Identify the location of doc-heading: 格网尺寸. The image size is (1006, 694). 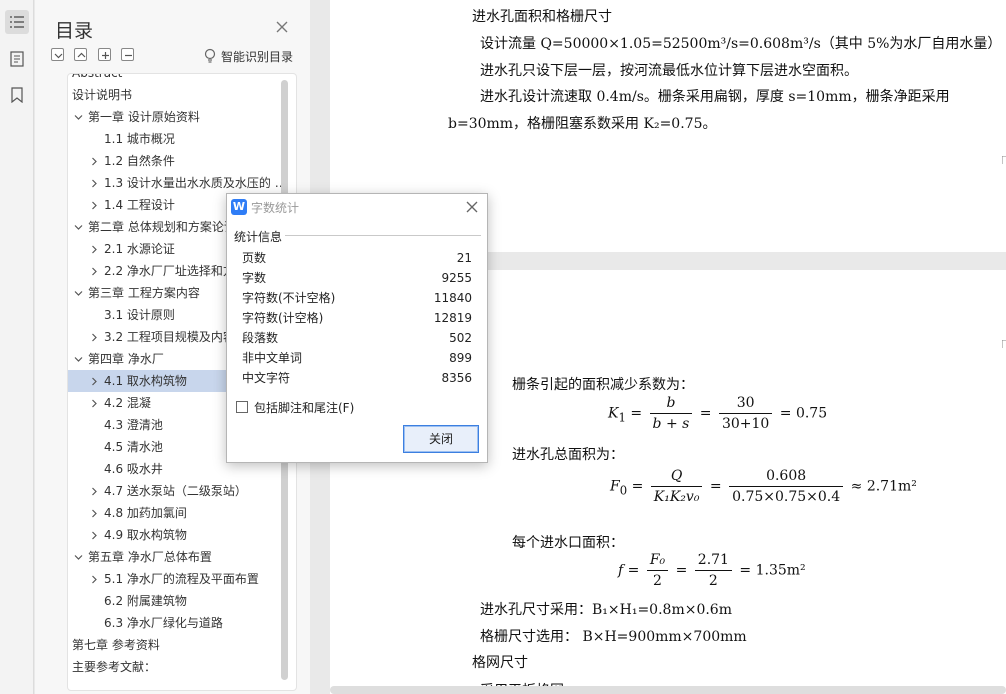
(500, 663).